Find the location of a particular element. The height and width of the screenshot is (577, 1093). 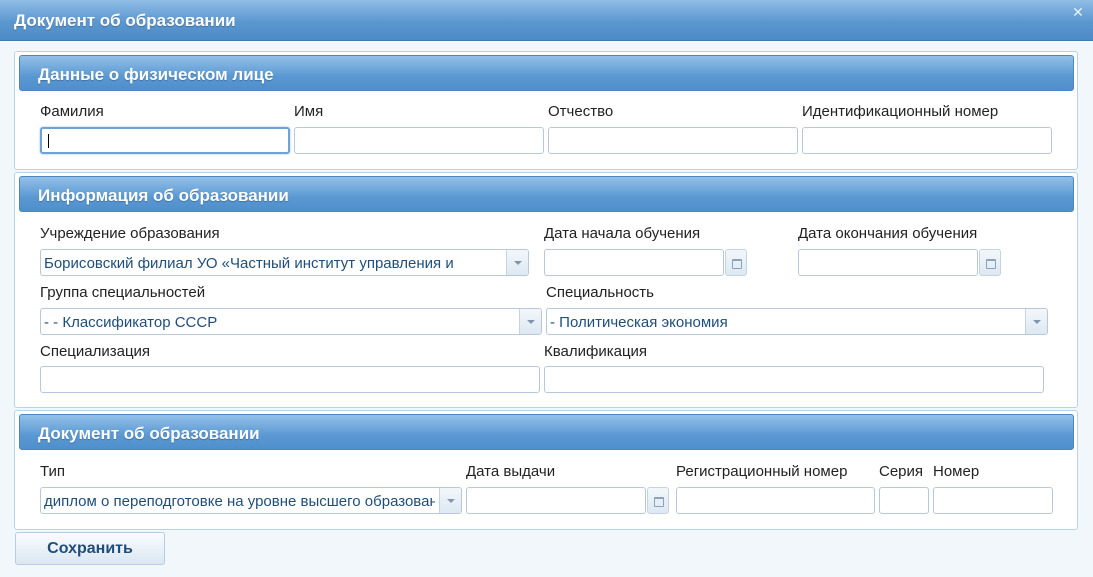

surname-input is located at coordinates (165, 140).